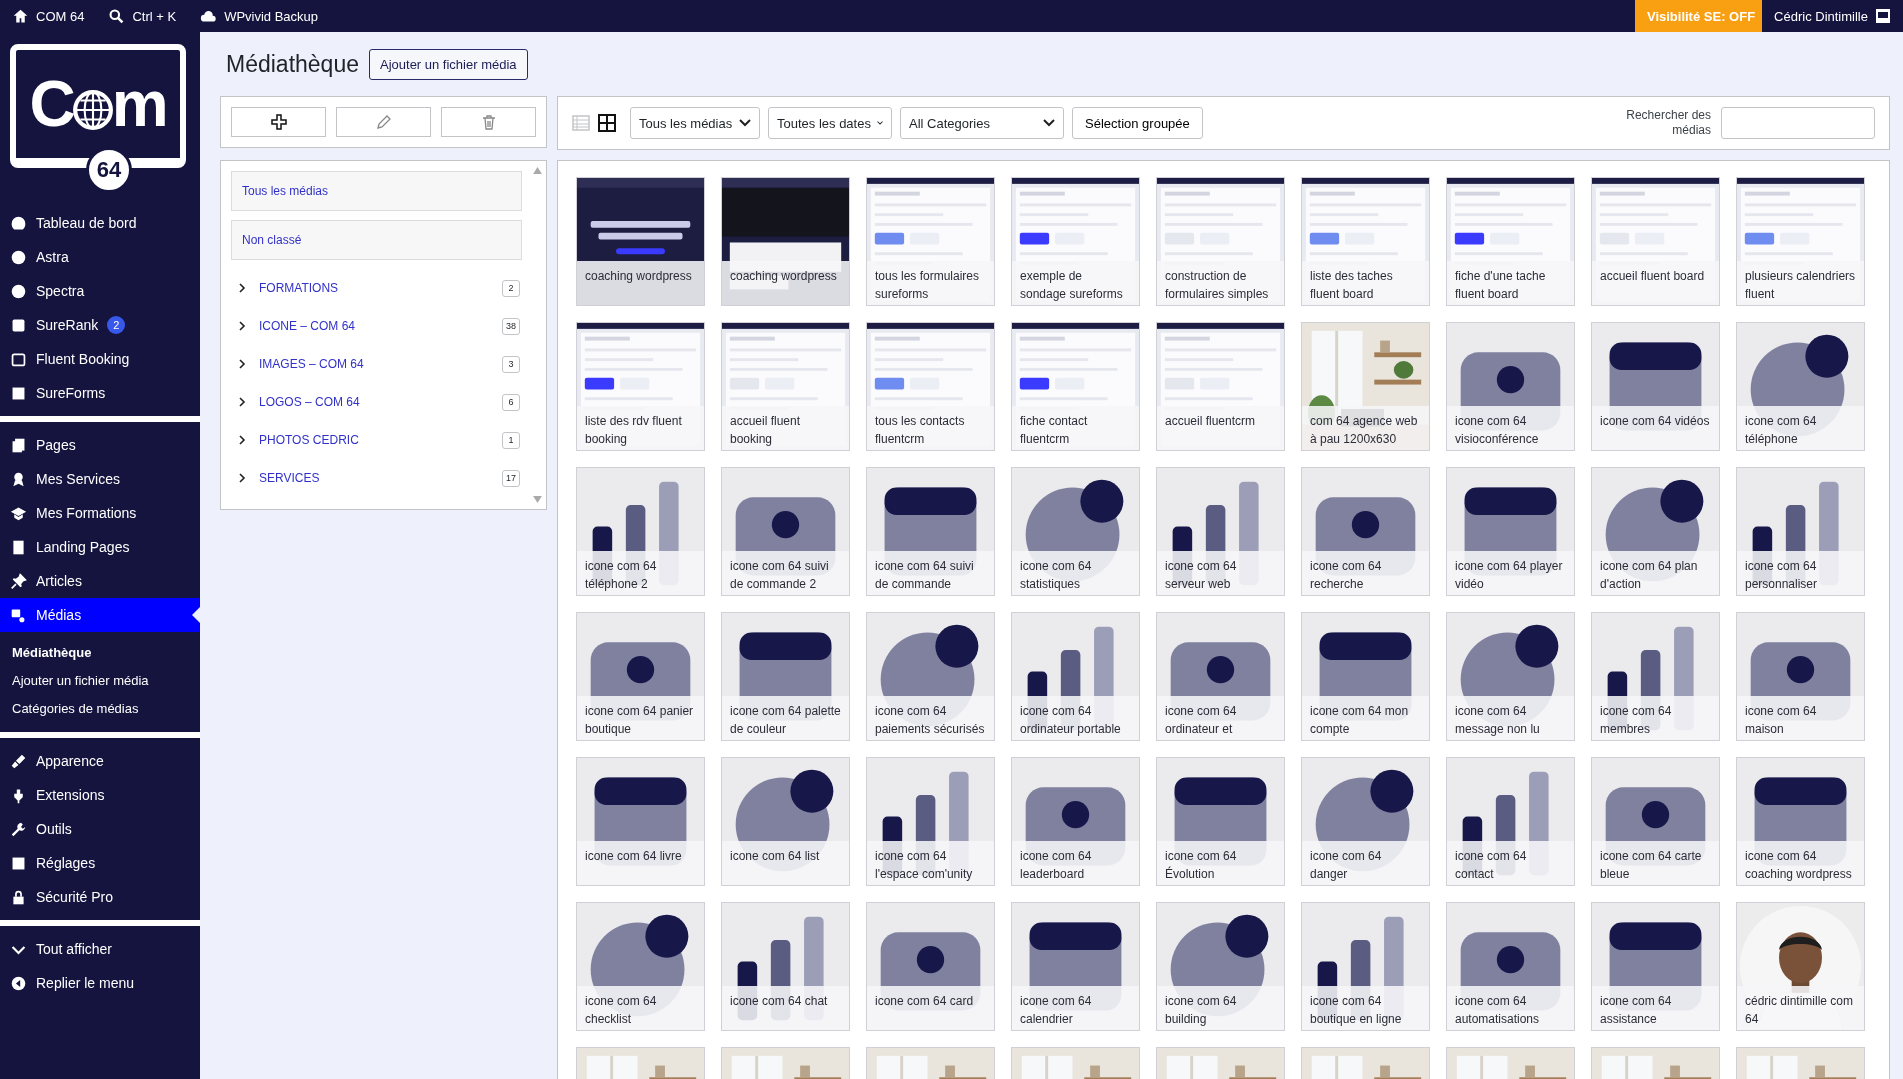 This screenshot has height=1079, width=1903. What do you see at coordinates (785, 386) in the screenshot?
I see `media-tile: accueil fluent booking` at bounding box center [785, 386].